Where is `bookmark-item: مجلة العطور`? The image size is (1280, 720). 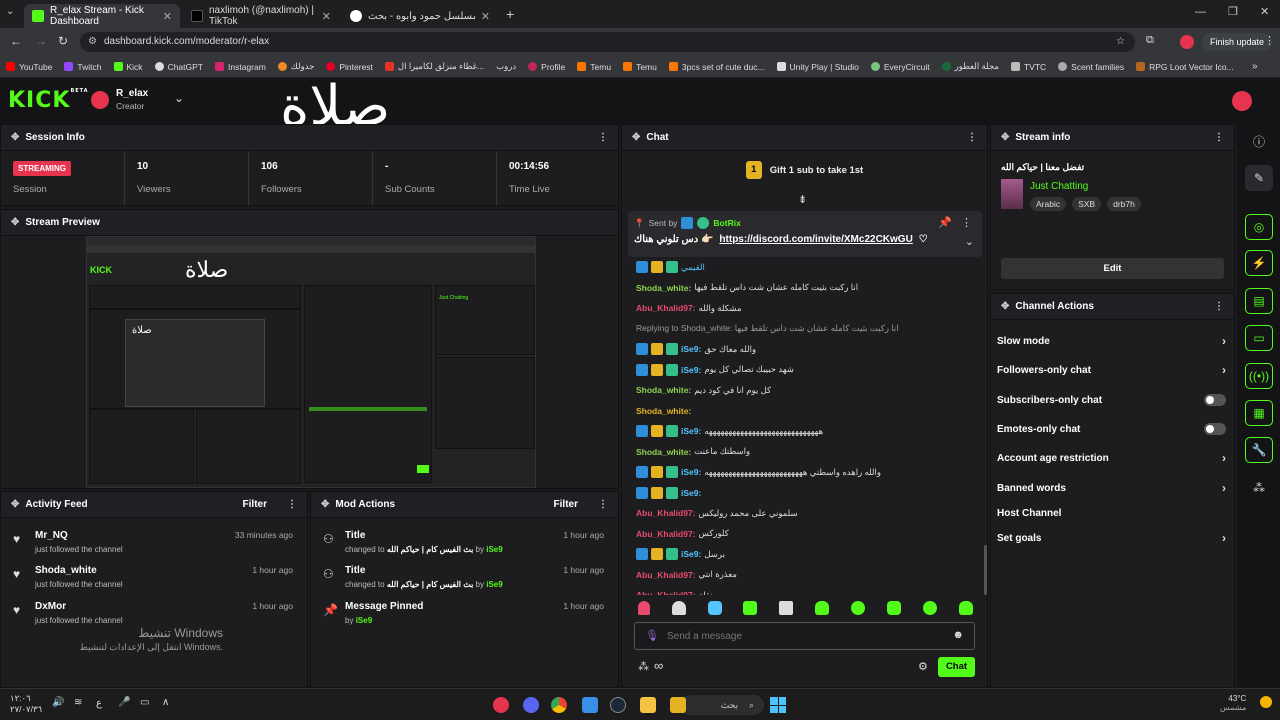
bookmark-item: مجلة العطور is located at coordinates (970, 66).